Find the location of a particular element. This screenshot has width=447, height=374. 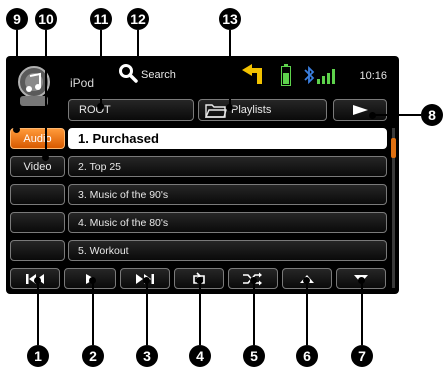

callout-badge: 2 is located at coordinates (93, 356).